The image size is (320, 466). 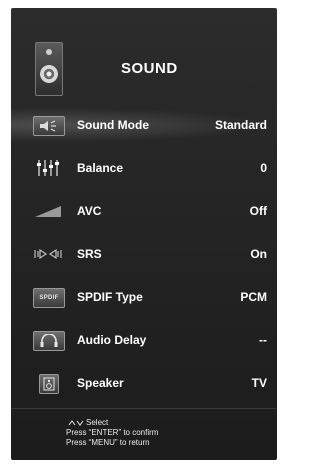 I want to click on menu-item-balance: Balance 0, so click(x=144, y=168).